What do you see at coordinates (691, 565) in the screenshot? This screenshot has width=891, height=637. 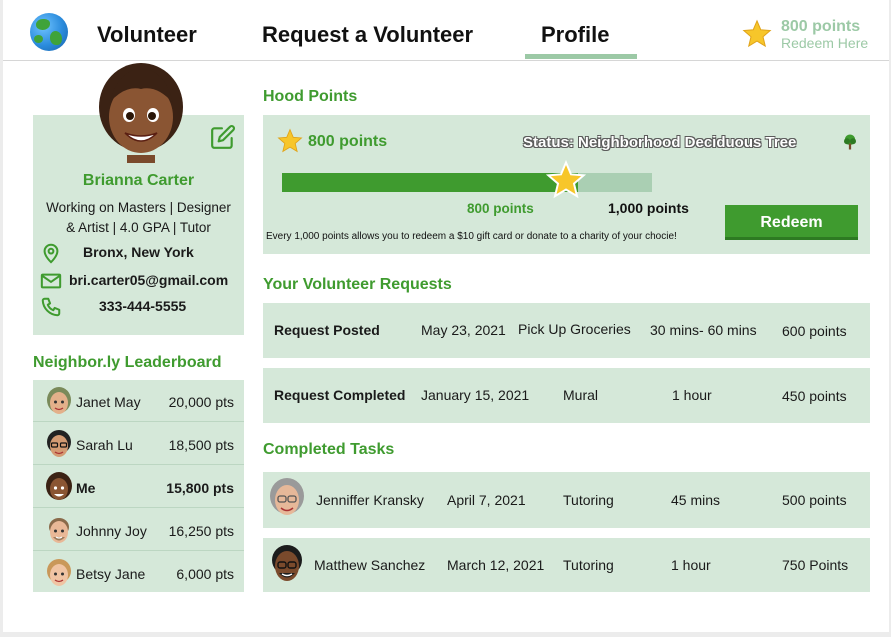 I see `completed-duration: 1 hour` at bounding box center [691, 565].